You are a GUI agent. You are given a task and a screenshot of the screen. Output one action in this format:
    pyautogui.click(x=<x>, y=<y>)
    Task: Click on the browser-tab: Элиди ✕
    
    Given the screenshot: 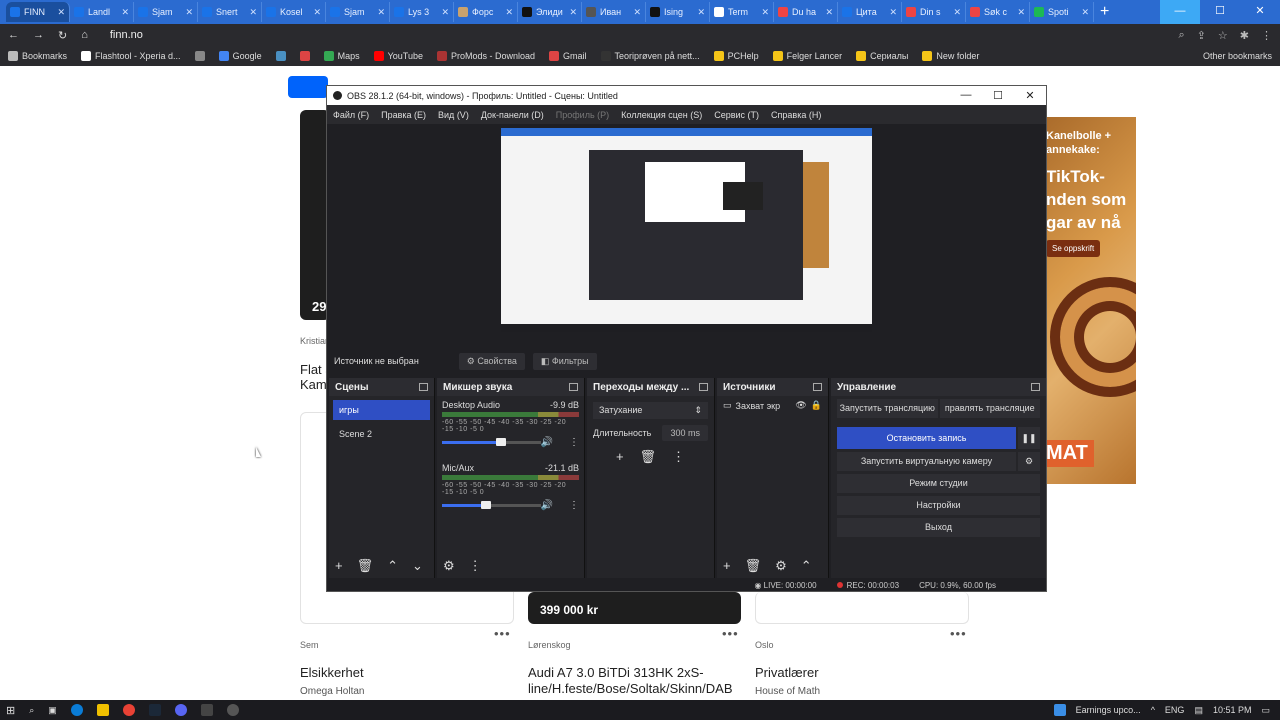 What is the action you would take?
    pyautogui.click(x=550, y=12)
    